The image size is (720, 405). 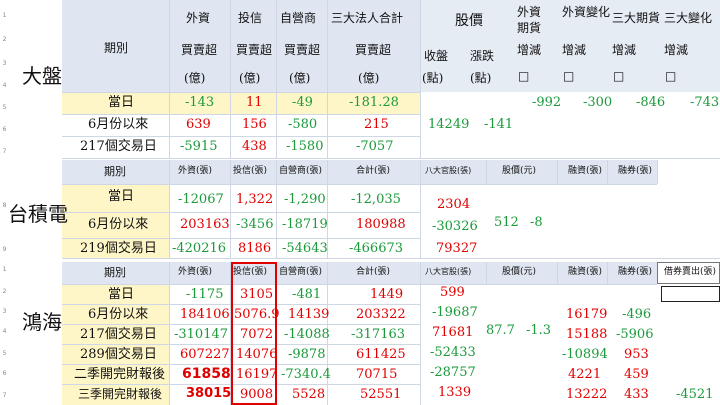 What do you see at coordinates (636, 18) in the screenshot?
I see `header-big3-futures: 三大期貨` at bounding box center [636, 18].